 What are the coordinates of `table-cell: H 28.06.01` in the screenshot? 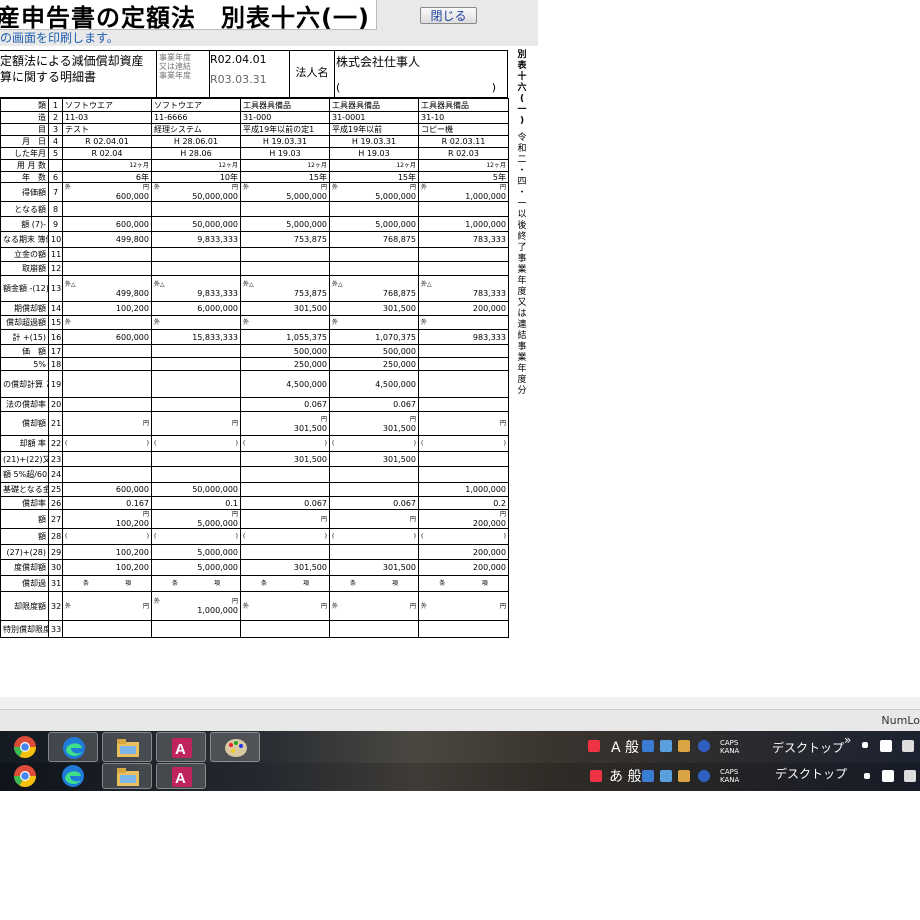 It's located at (196, 141).